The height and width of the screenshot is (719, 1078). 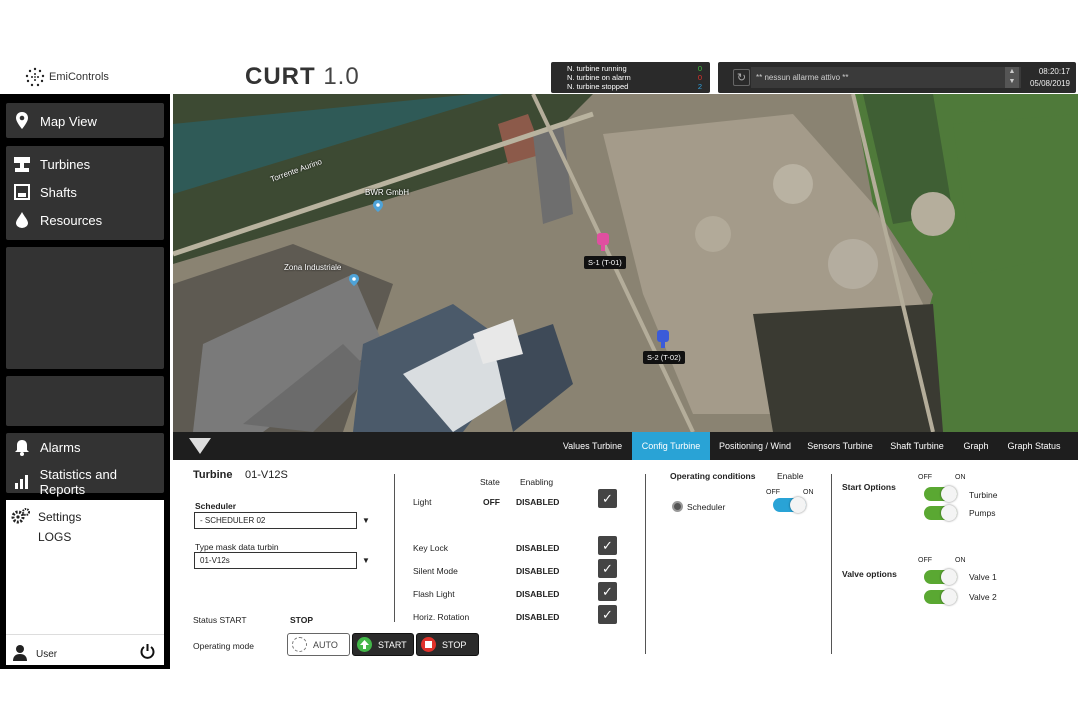 What do you see at coordinates (706, 507) in the screenshot?
I see `scheduler-condition-label: Scheduler` at bounding box center [706, 507].